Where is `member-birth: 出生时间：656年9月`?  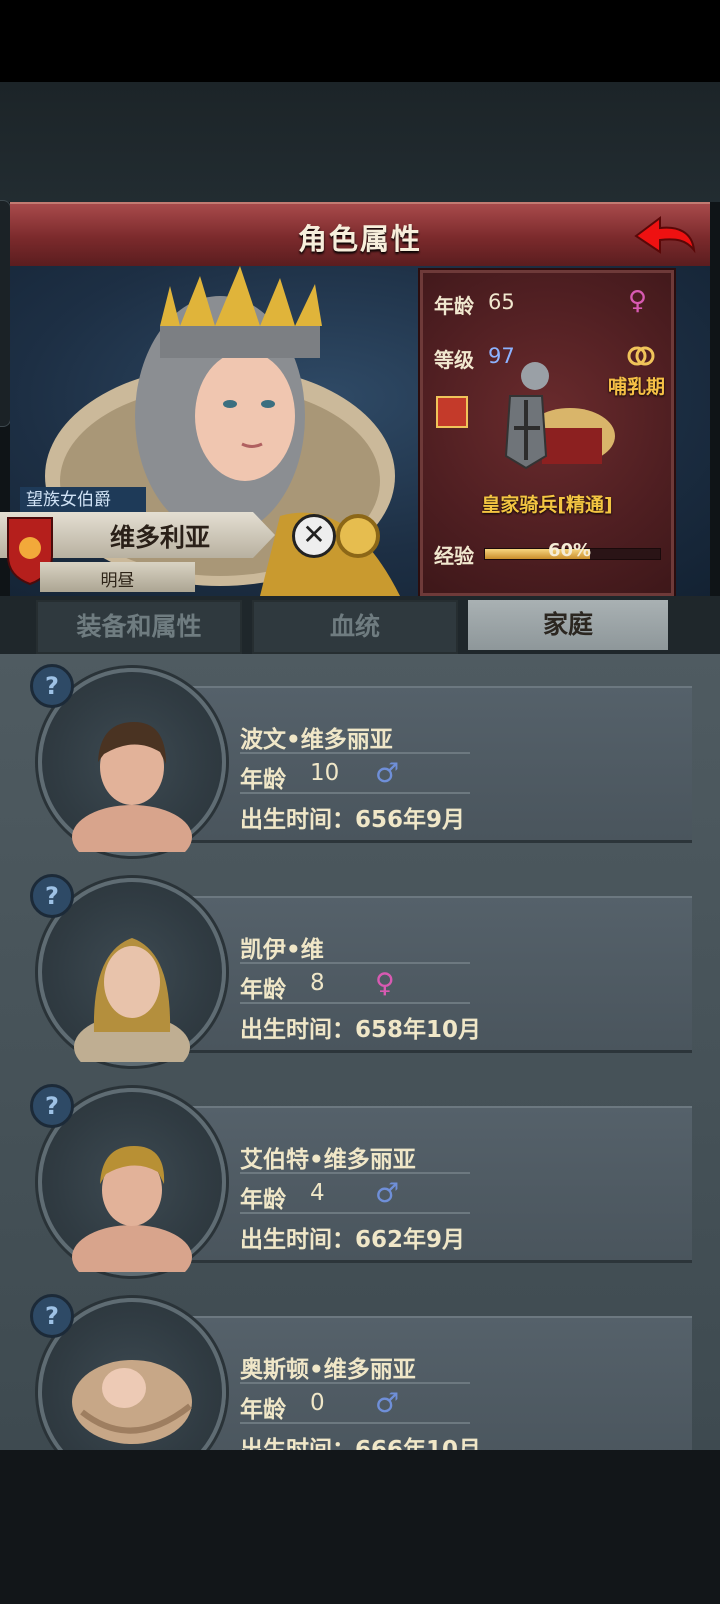 member-birth: 出生时间：656年9月 is located at coordinates (353, 820).